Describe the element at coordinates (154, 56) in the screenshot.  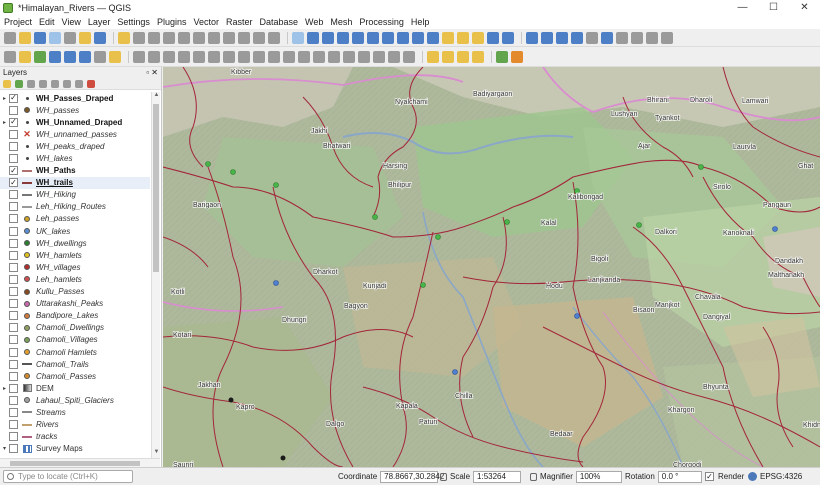
I see `digitize-line-icon` at that location.